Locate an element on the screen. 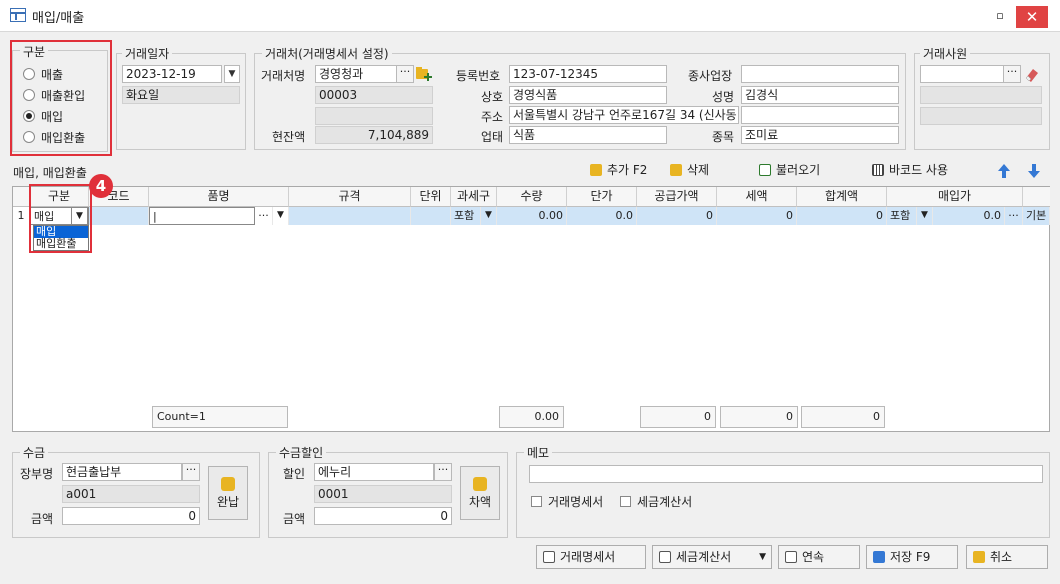 This screenshot has width=1060, height=584. tax-invoice-icon is located at coordinates (665, 557).